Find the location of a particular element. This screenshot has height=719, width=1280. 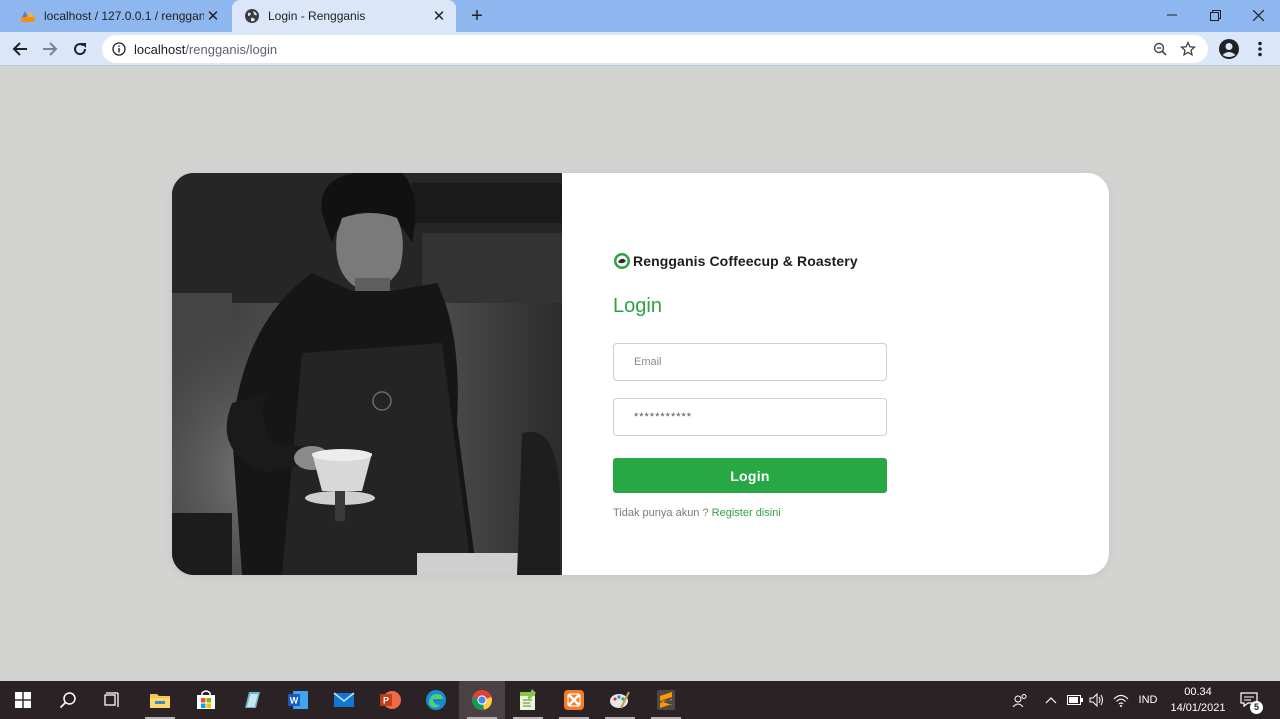

paint-icon is located at coordinates (620, 700).